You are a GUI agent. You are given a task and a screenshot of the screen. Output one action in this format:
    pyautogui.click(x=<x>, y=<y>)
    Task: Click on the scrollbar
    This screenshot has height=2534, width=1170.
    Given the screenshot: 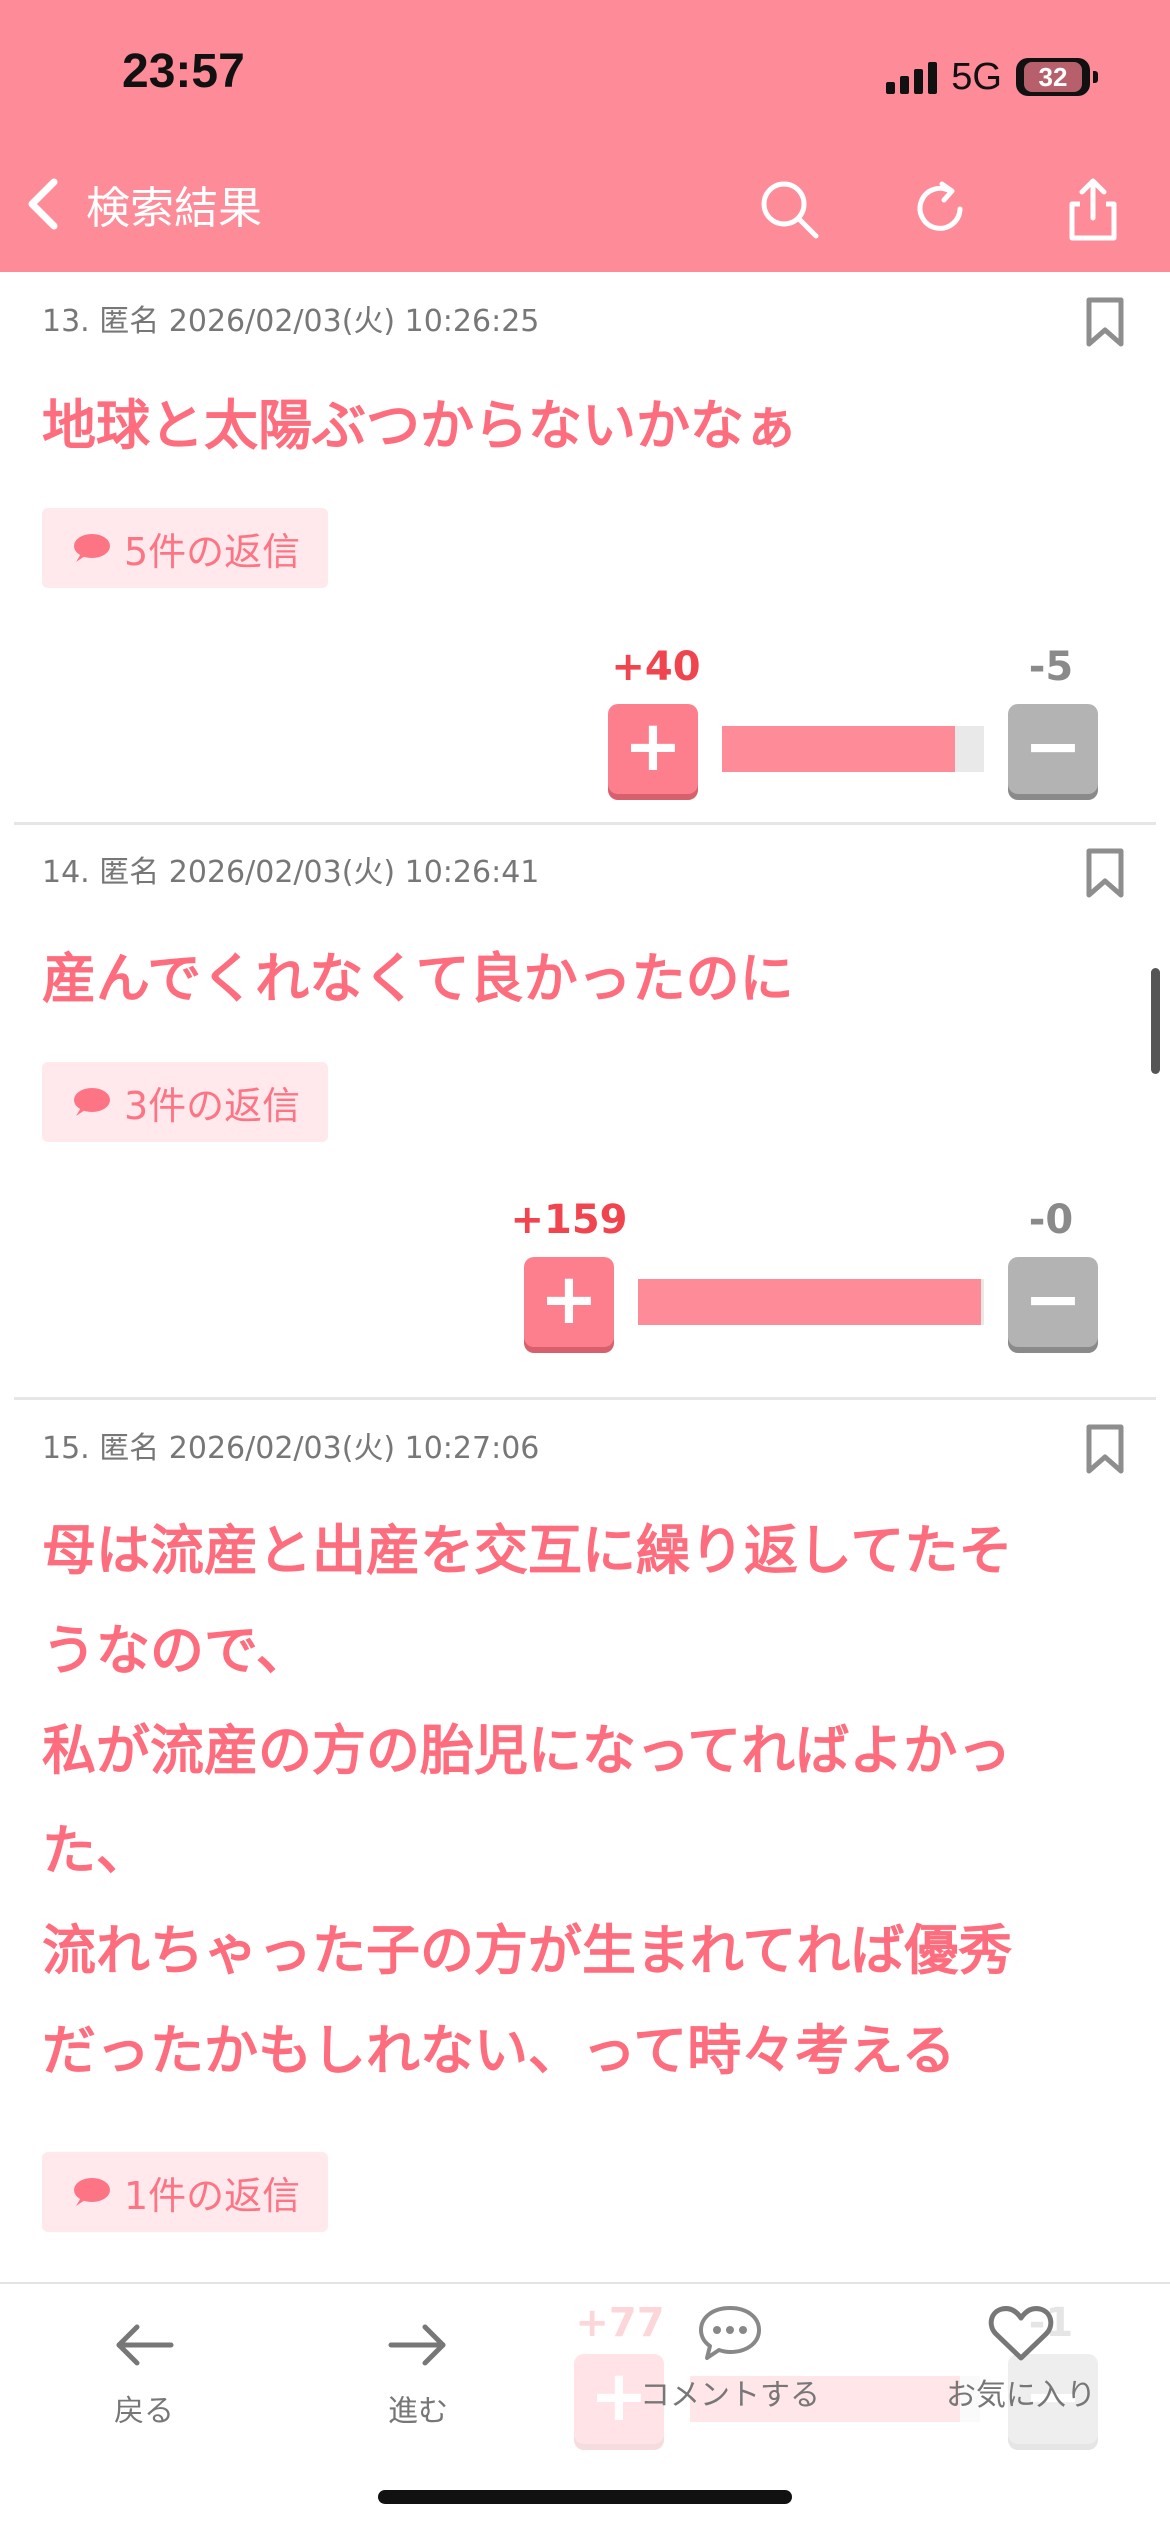 What is the action you would take?
    pyautogui.click(x=1155, y=1021)
    